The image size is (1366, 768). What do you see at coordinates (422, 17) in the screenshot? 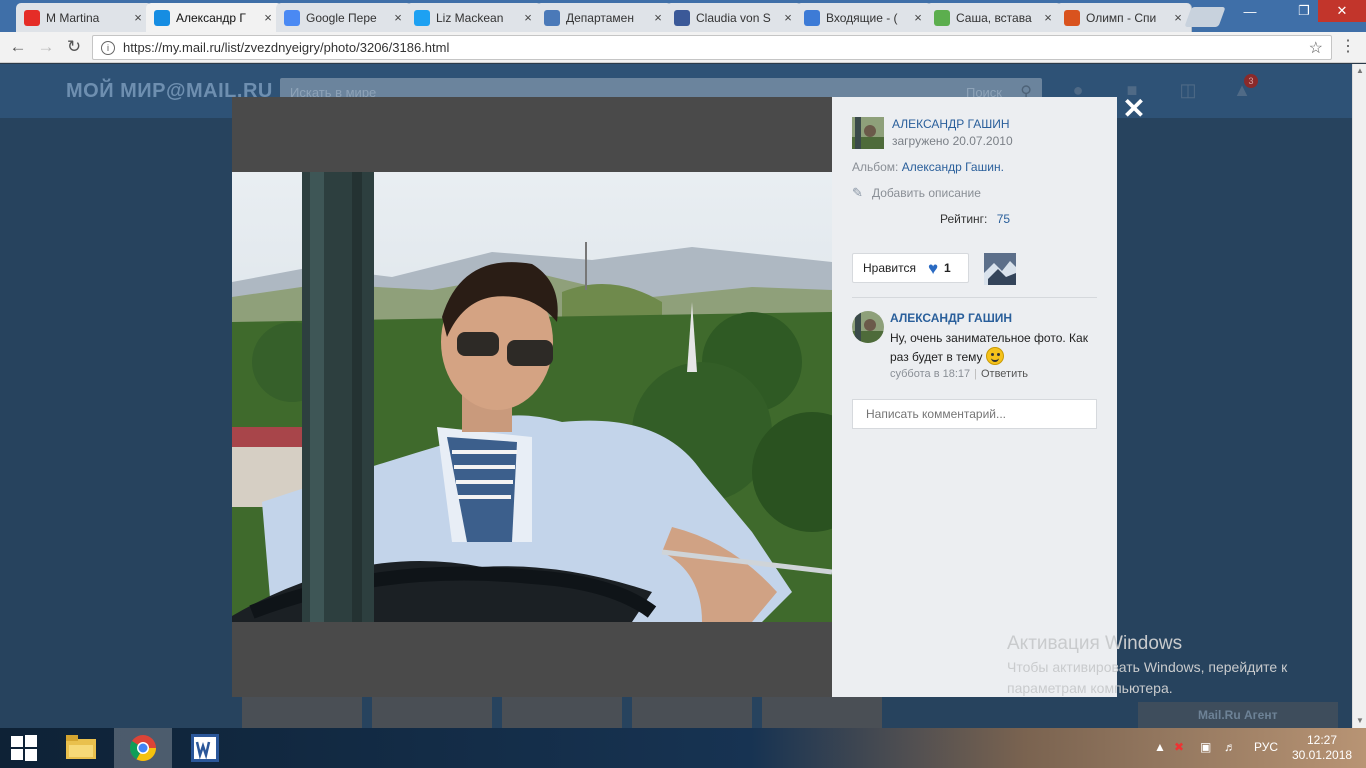
I see `twitter-icon` at bounding box center [422, 17].